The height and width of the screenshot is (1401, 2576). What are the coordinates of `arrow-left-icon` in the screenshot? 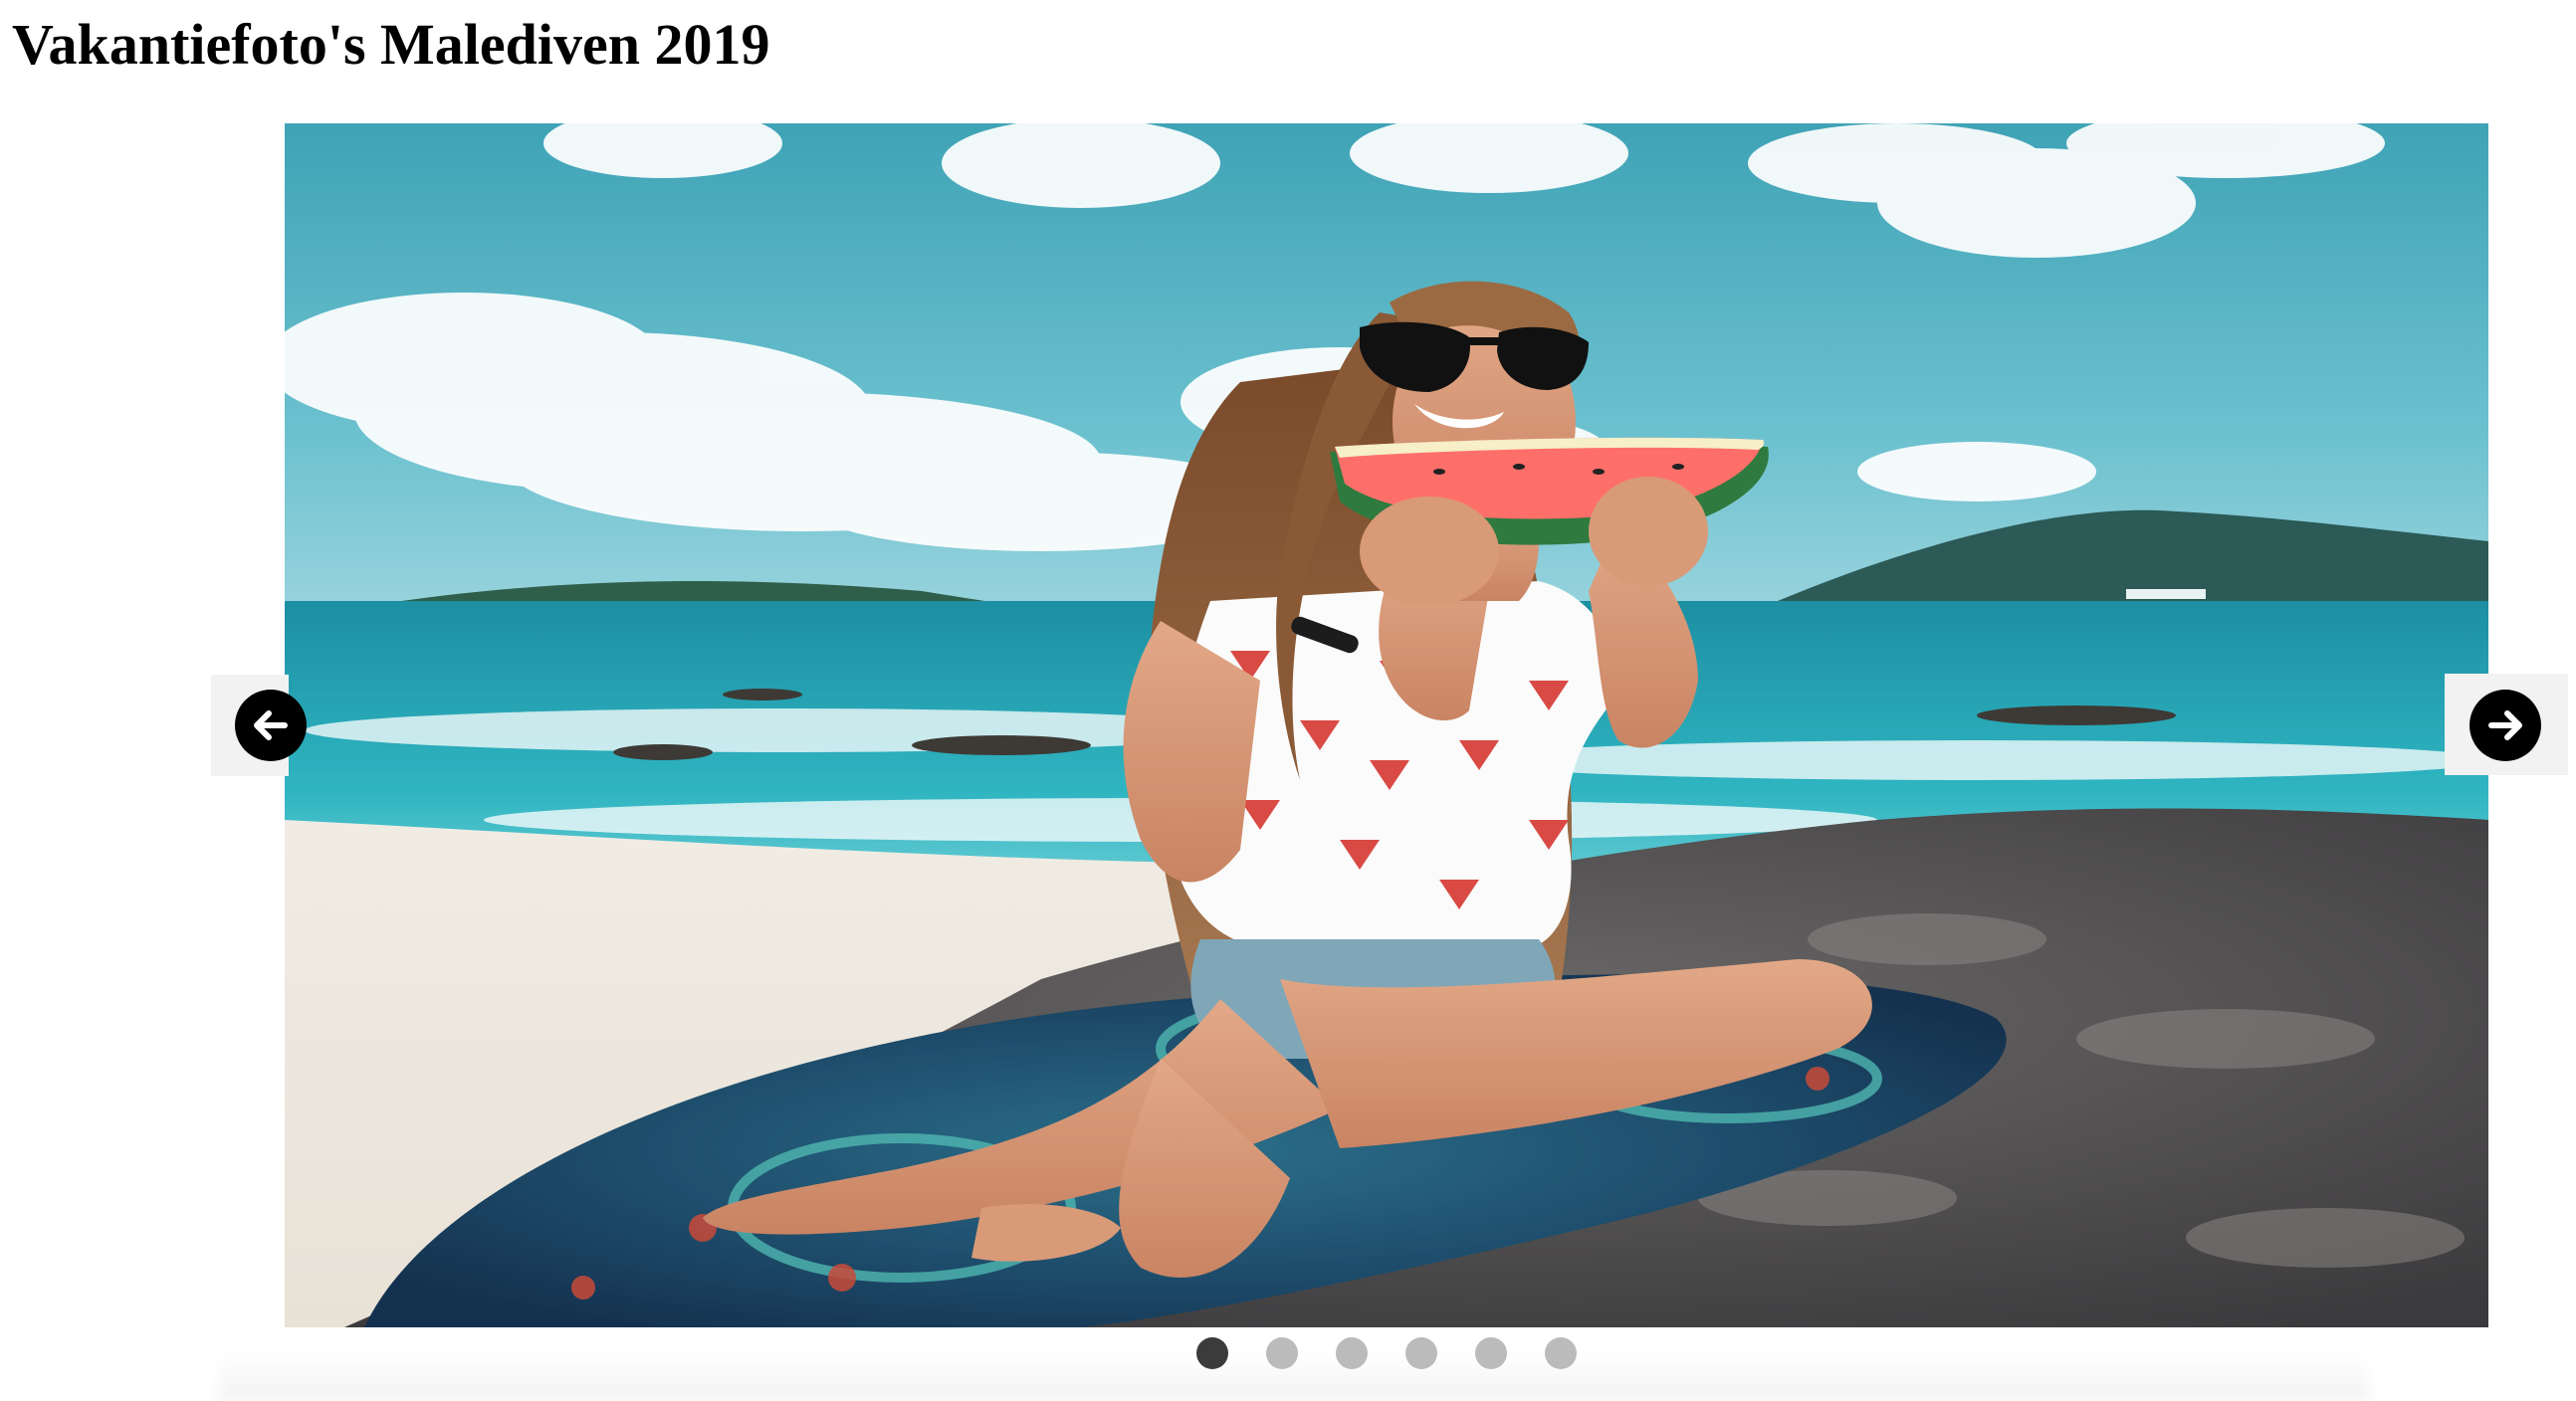 It's located at (271, 725).